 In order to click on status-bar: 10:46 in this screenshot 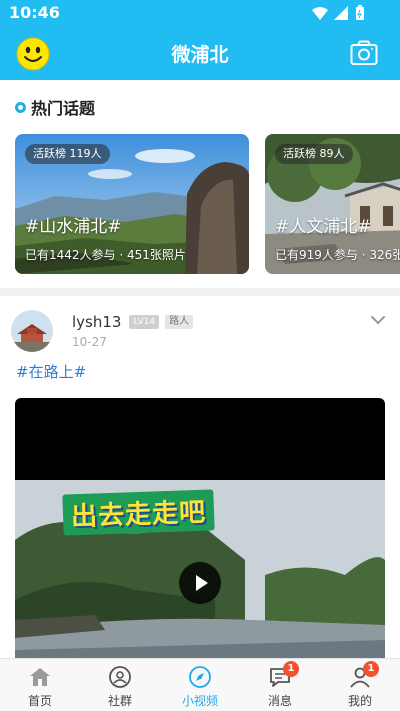, I will do `click(200, 13)`.